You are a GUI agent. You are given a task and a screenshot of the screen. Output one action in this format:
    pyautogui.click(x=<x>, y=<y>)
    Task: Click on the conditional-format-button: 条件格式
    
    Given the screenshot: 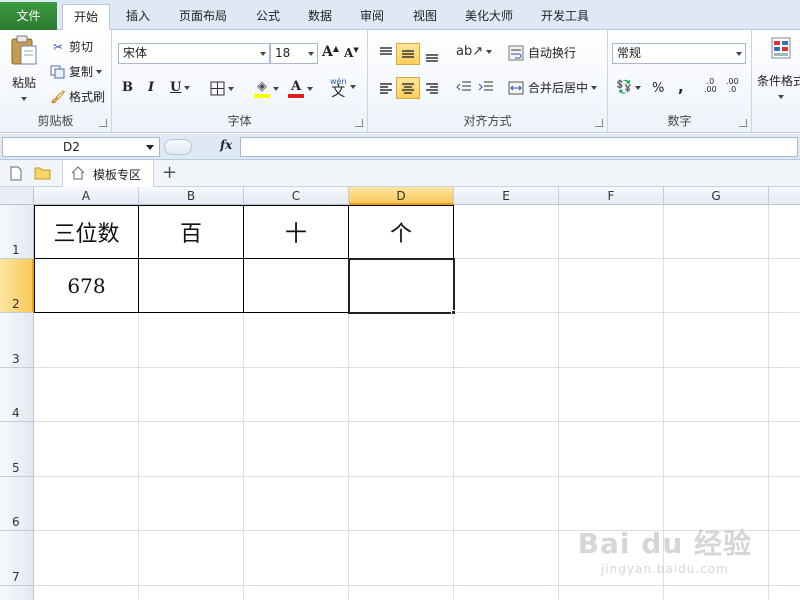 What is the action you would take?
    pyautogui.click(x=778, y=67)
    